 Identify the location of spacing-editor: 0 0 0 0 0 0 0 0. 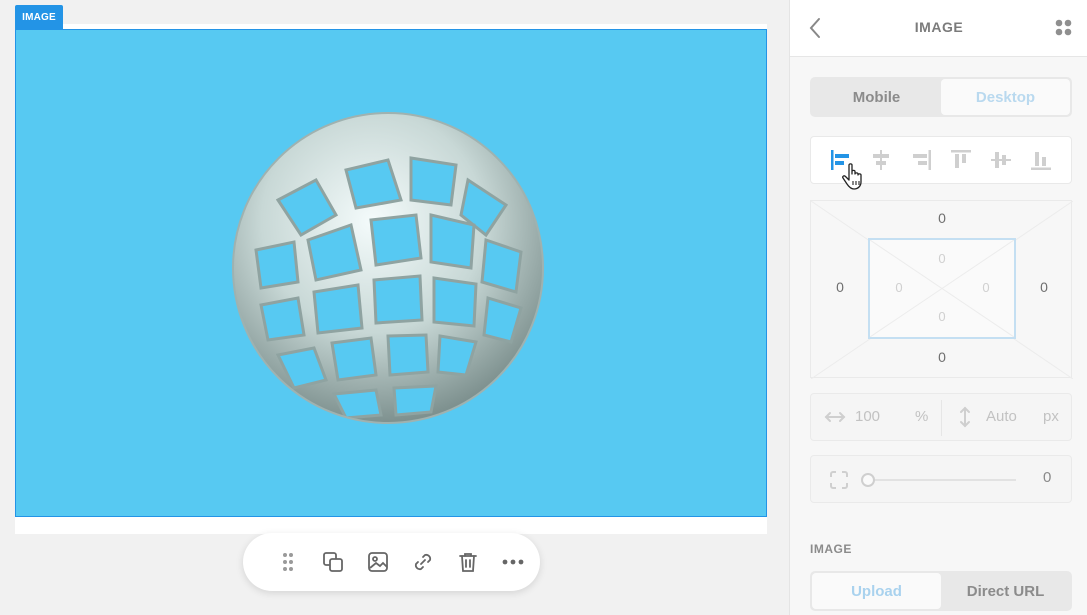
(941, 289).